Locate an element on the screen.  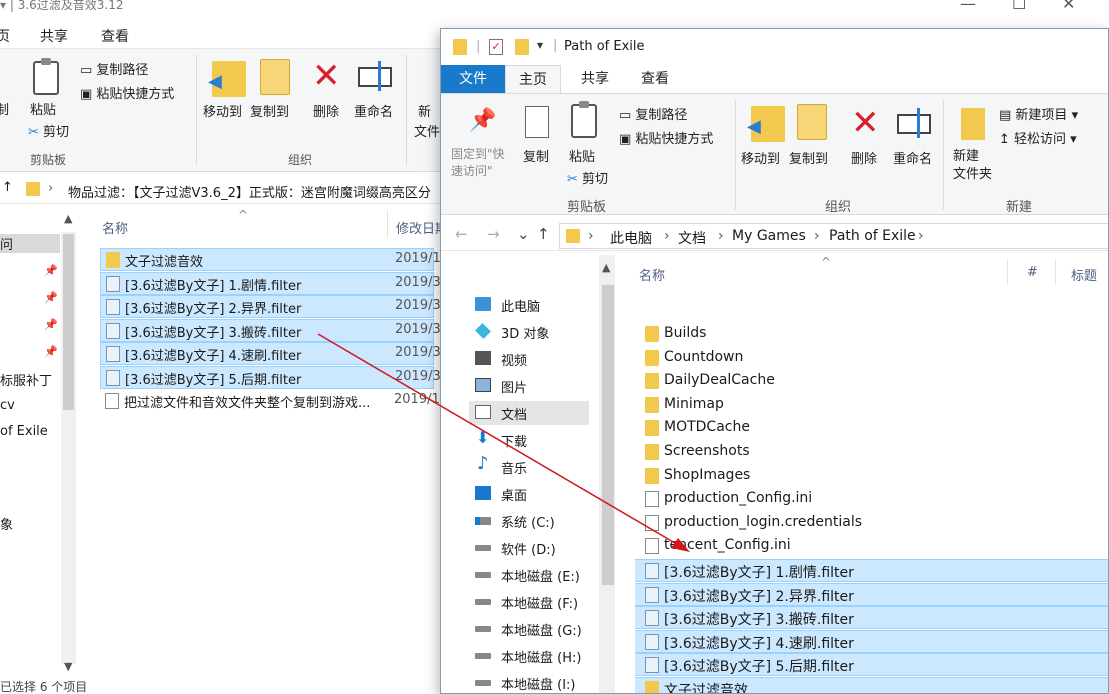
forward-icon: → is located at coordinates (493, 234).